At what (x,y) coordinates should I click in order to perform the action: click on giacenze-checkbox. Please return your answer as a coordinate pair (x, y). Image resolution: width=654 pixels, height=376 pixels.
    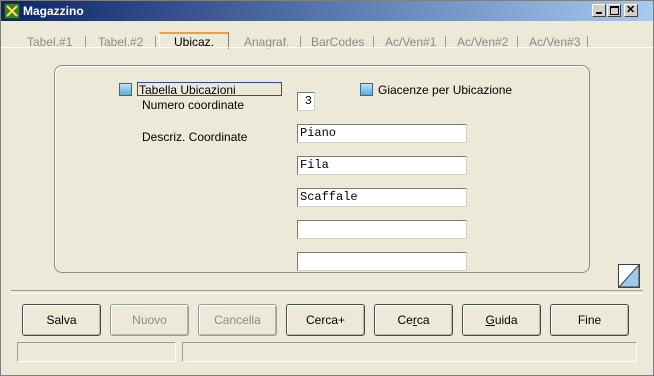
    Looking at the image, I should click on (366, 89).